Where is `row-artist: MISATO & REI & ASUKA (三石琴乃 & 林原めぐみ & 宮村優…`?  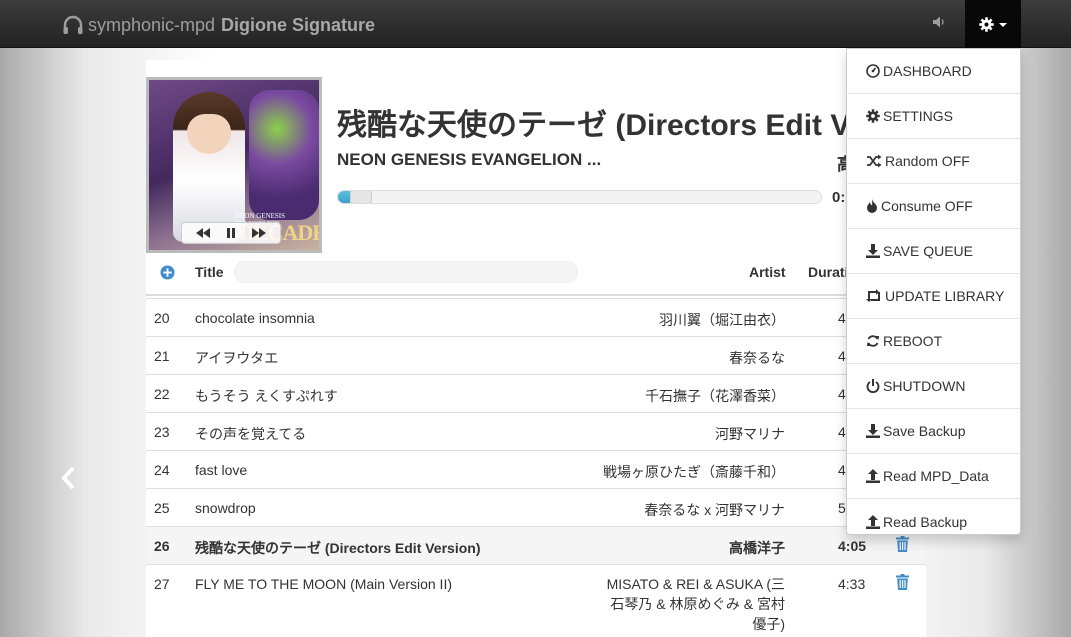 row-artist: MISATO & REI & ASUKA (三石琴乃 & 林原めぐみ & 宮村優… is located at coordinates (695, 604).